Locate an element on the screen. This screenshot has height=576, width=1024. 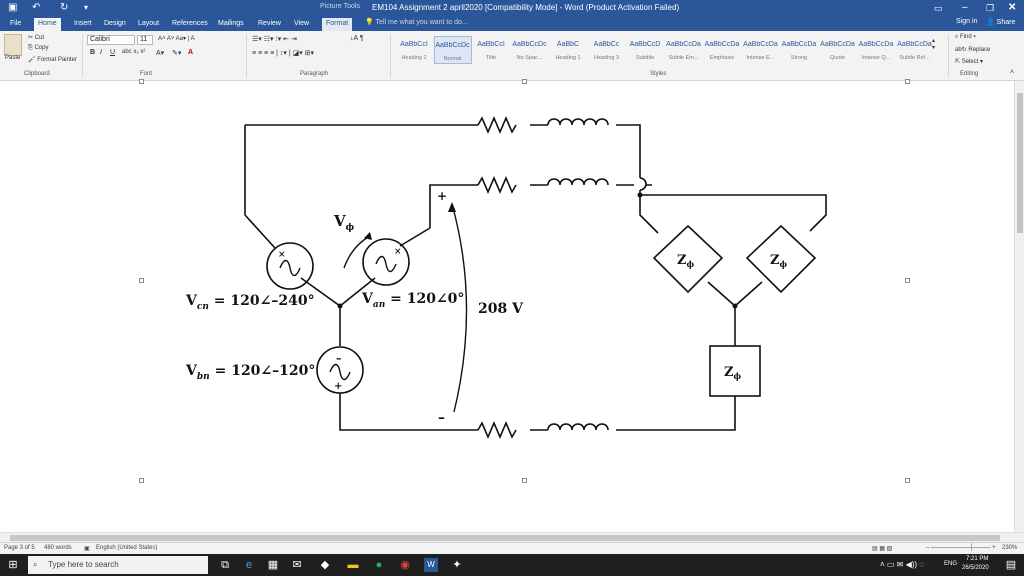
style-item: AaBbCcI Heading 2 is located at coordinates (414, 50).